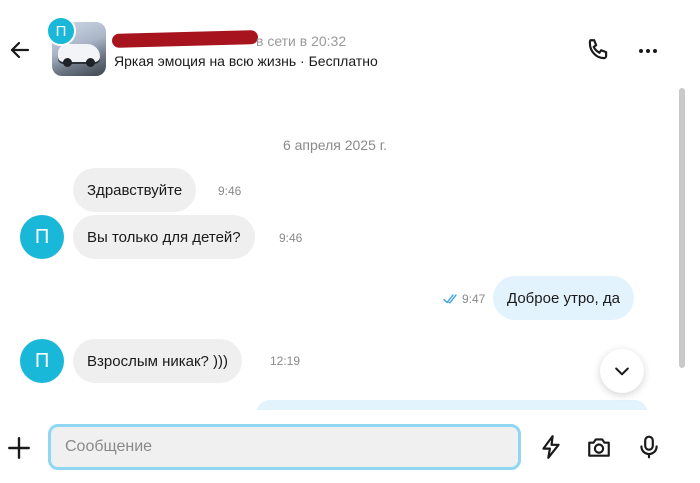  I want to click on voice-message-button, so click(649, 447).